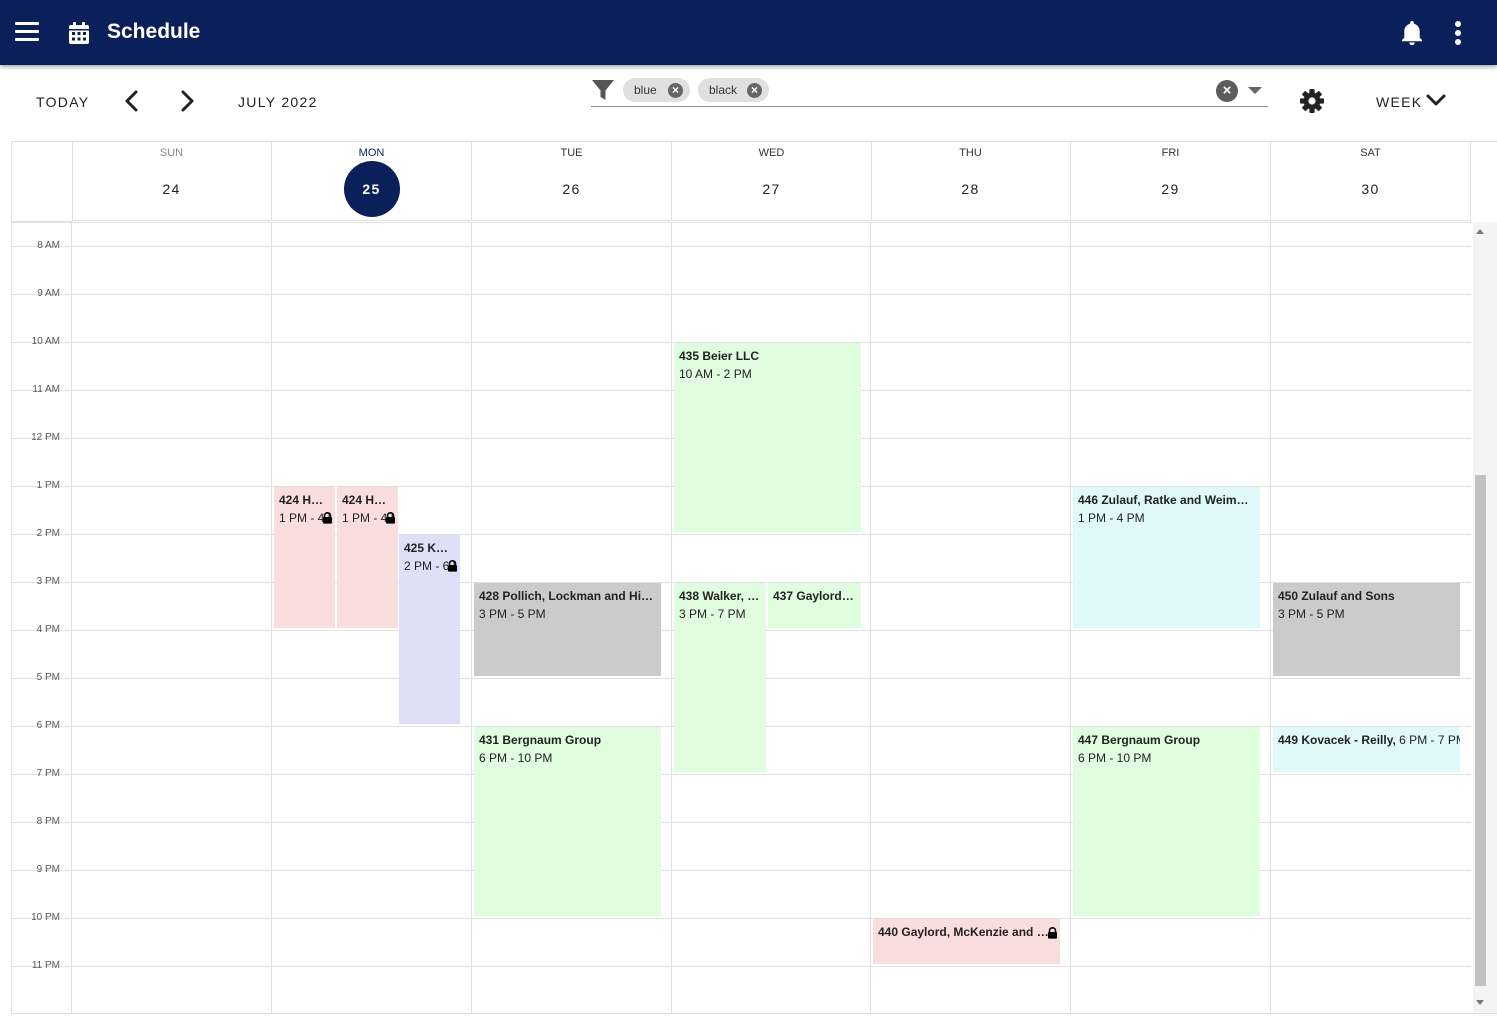  I want to click on day-number: 30, so click(1371, 189).